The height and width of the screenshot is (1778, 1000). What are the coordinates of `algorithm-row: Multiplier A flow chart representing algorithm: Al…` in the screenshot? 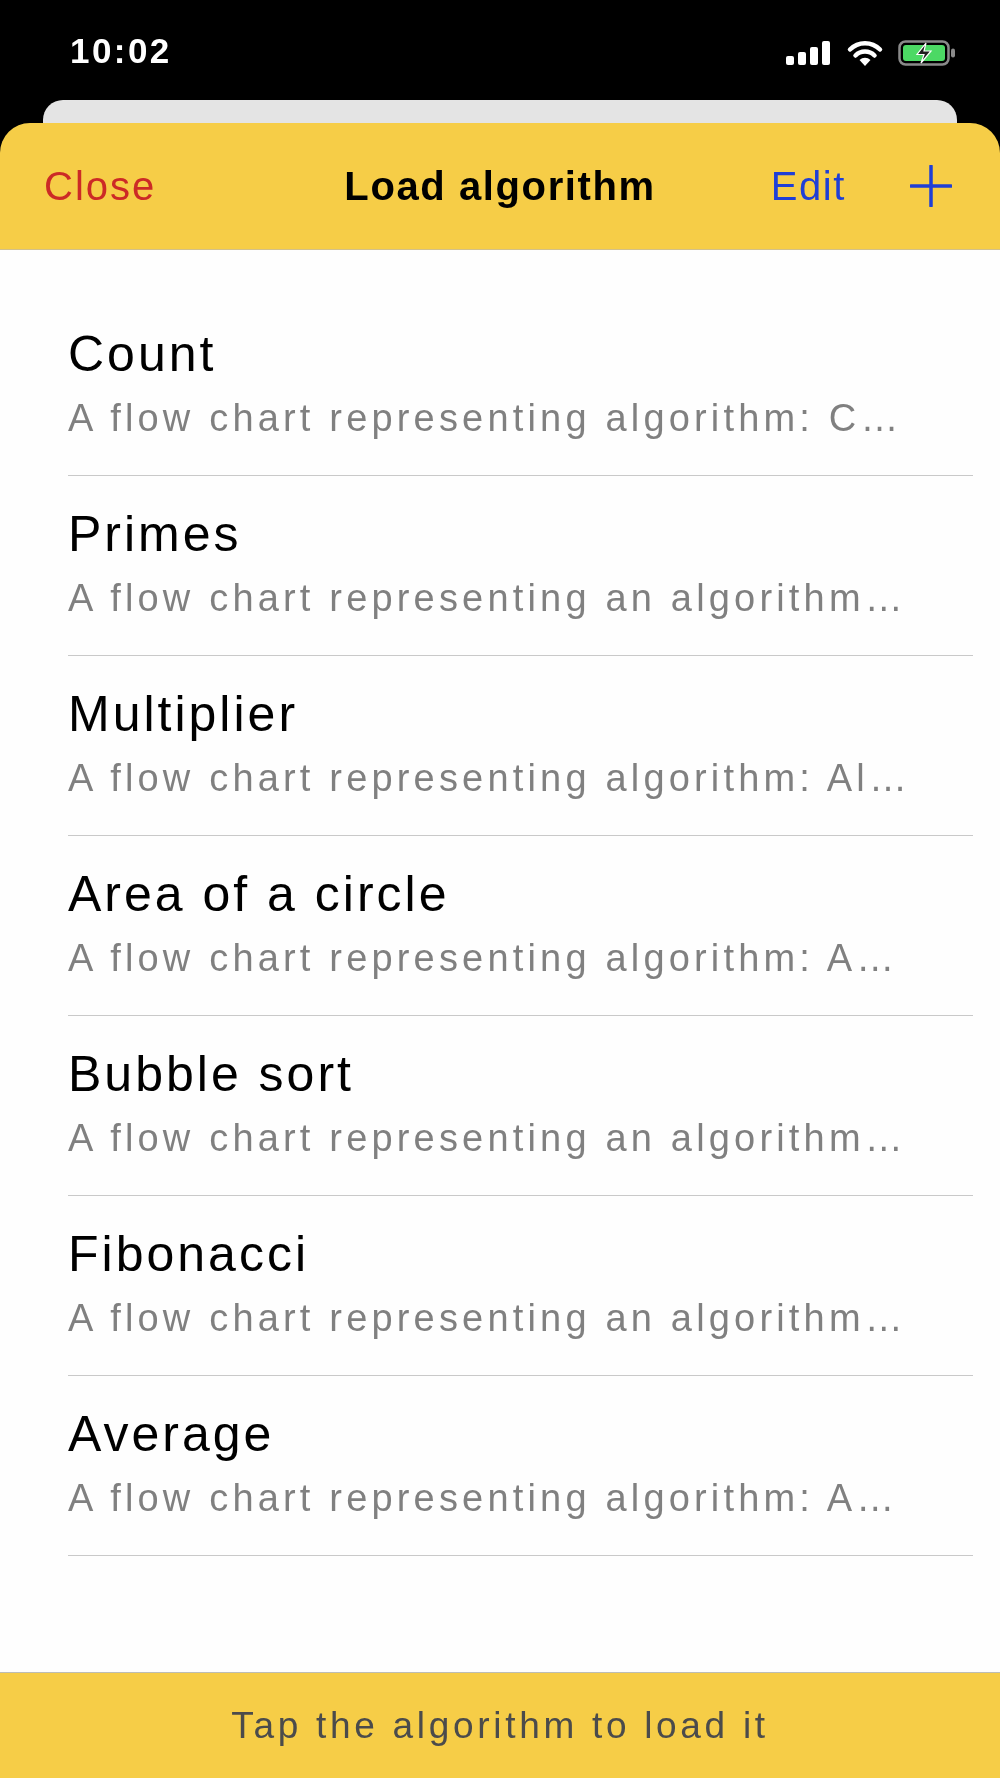 It's located at (520, 746).